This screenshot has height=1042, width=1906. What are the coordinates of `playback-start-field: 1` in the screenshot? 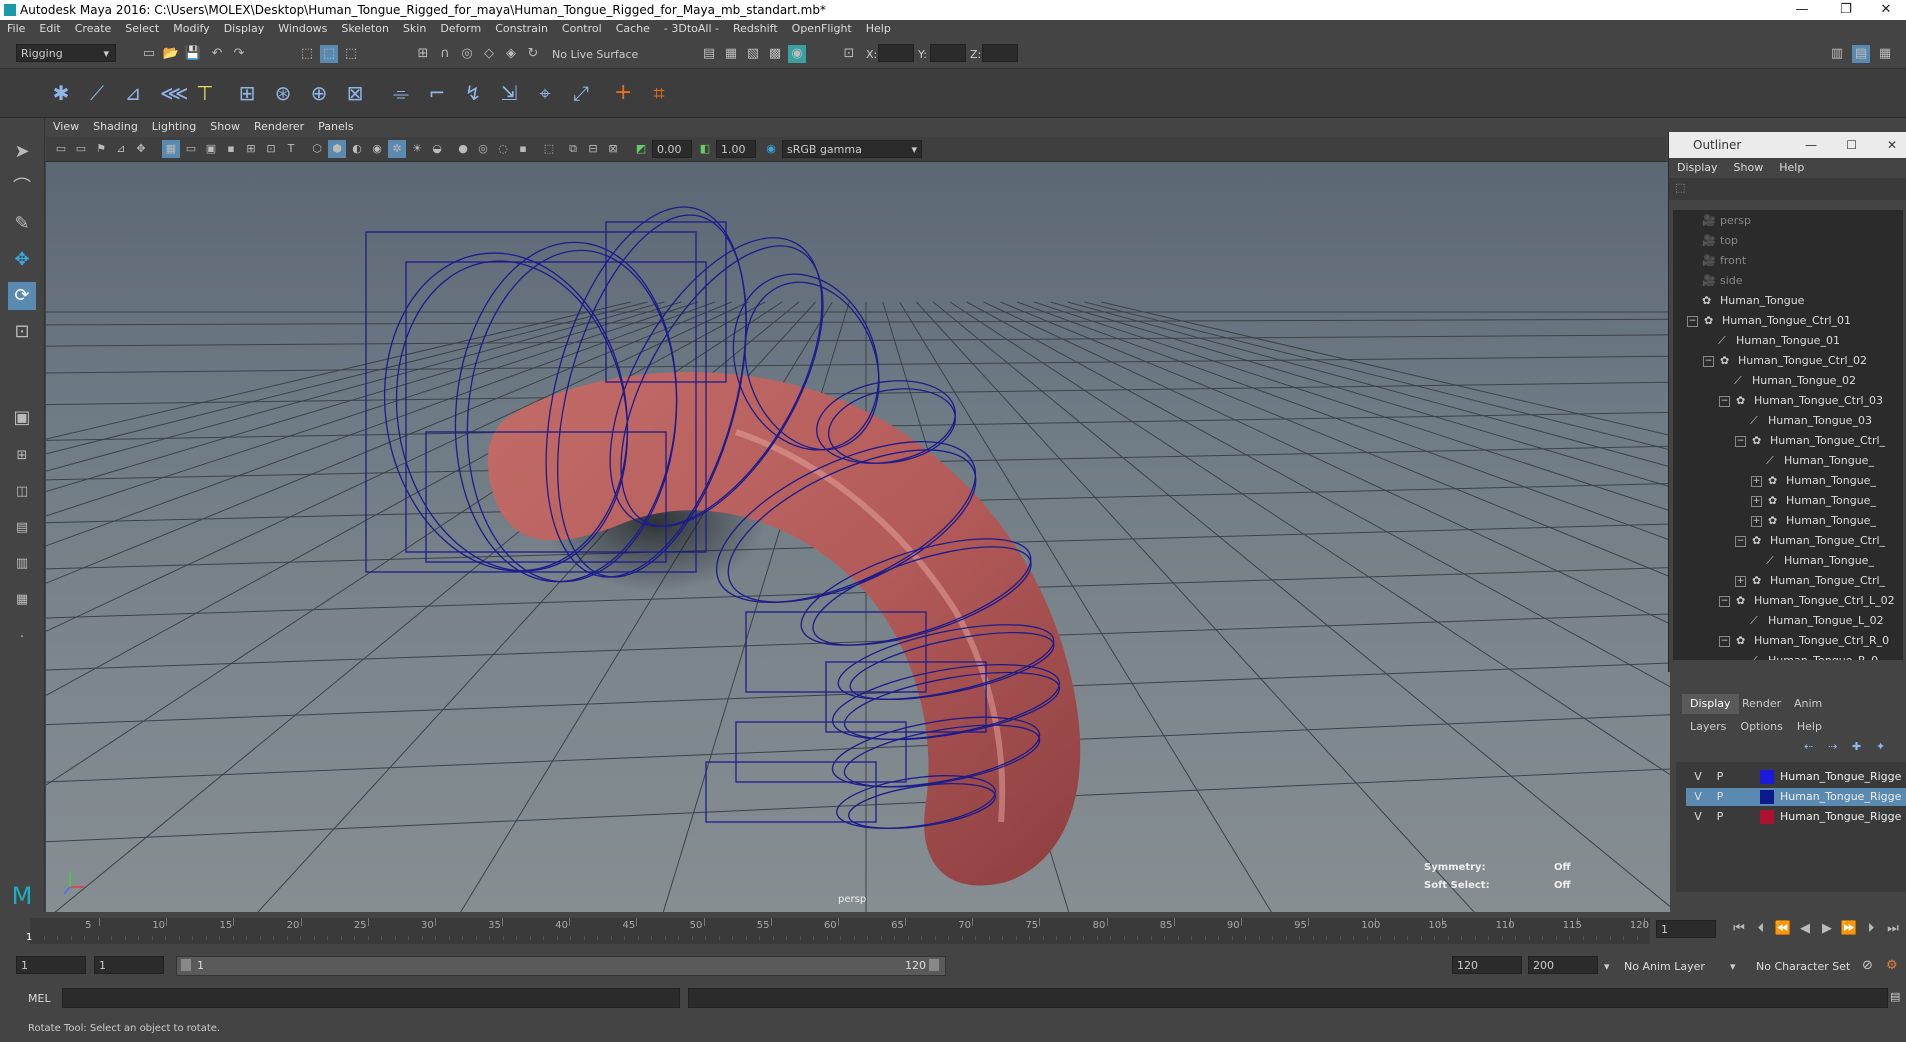 It's located at (129, 965).